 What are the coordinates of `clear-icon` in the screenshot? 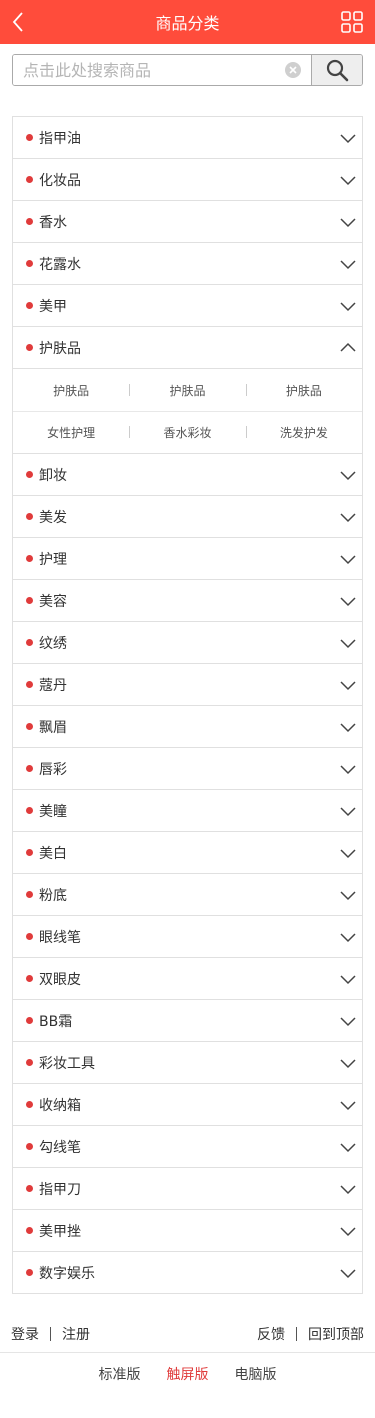 It's located at (293, 70).